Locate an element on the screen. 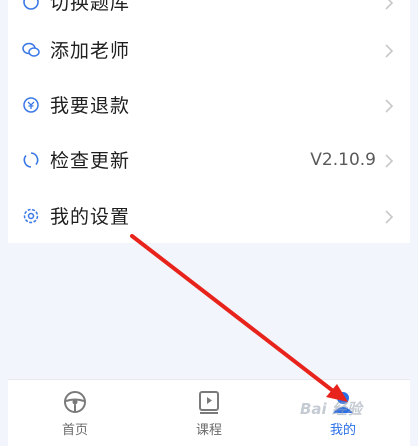 Image resolution: width=418 pixels, height=446 pixels. version-value: V2.10.9 is located at coordinates (343, 159).